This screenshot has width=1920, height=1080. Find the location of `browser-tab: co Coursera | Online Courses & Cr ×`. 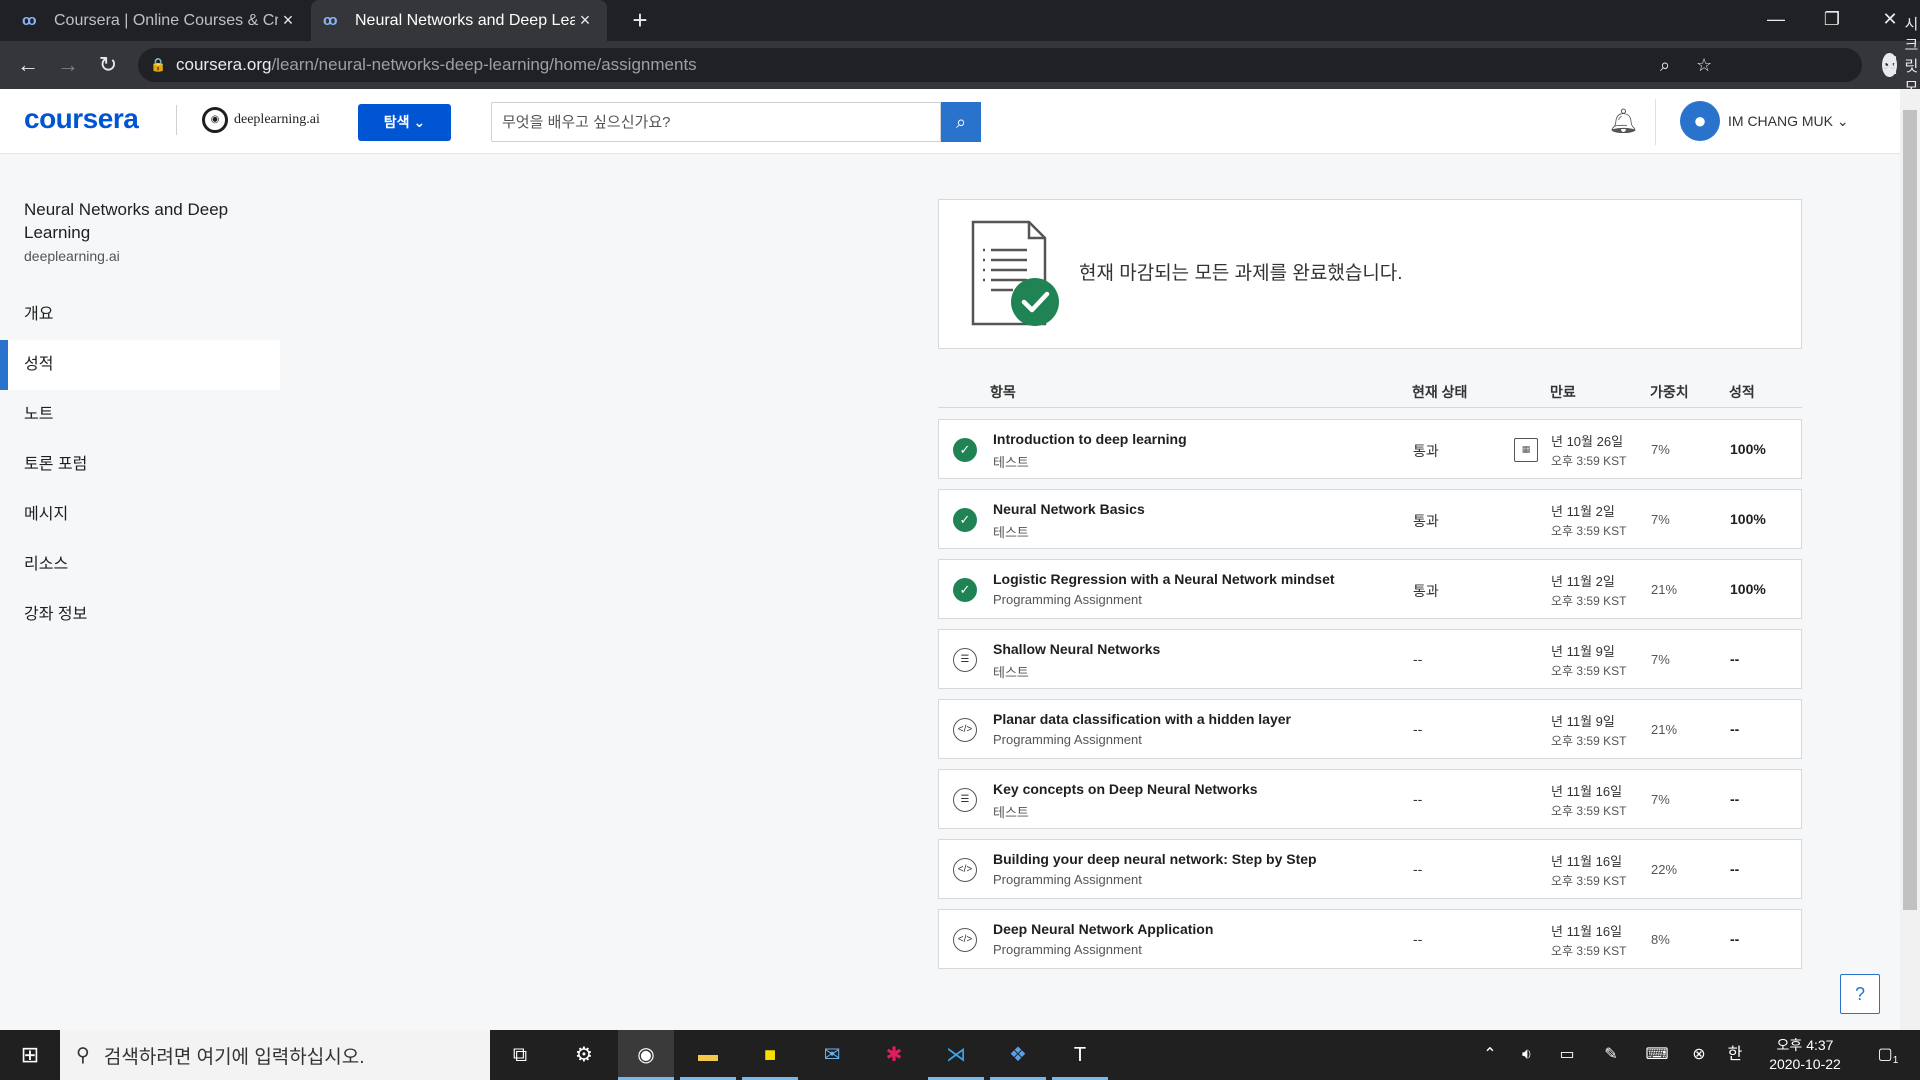

browser-tab: co Coursera | Online Courses & Cr × is located at coordinates (160, 20).